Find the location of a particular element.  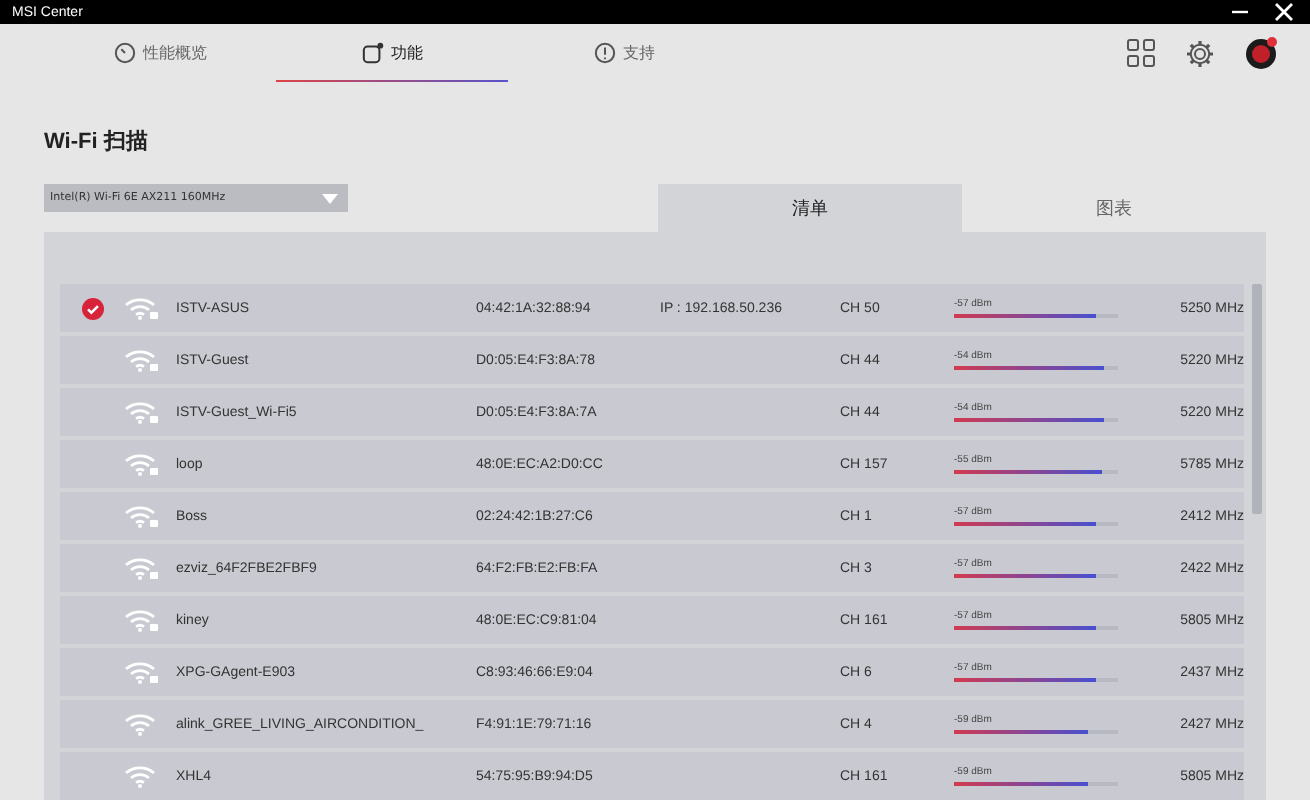

nav-tab: 支持 is located at coordinates (624, 53).